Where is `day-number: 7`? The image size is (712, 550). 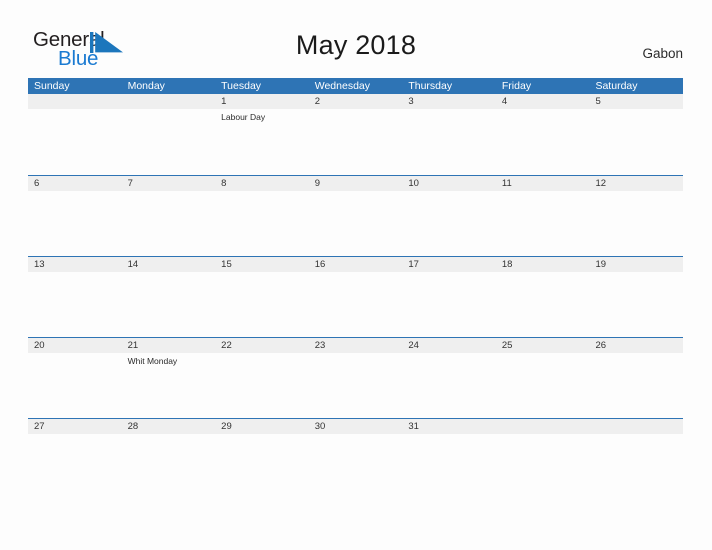 day-number: 7 is located at coordinates (169, 183).